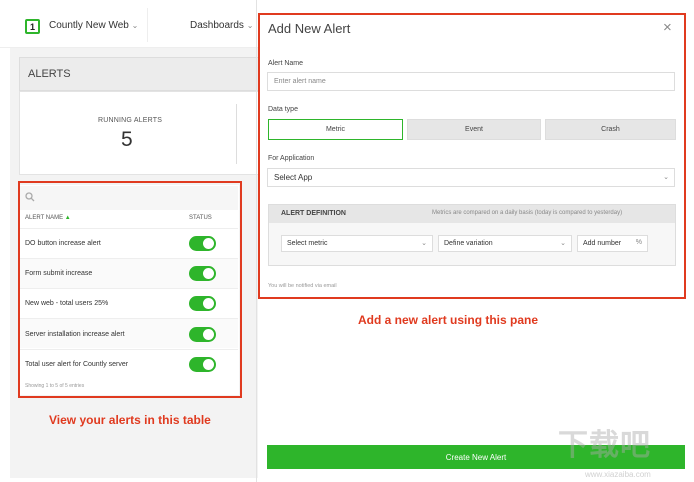  What do you see at coordinates (130, 120) in the screenshot?
I see `running-alerts-label: RUNNING ALERTS` at bounding box center [130, 120].